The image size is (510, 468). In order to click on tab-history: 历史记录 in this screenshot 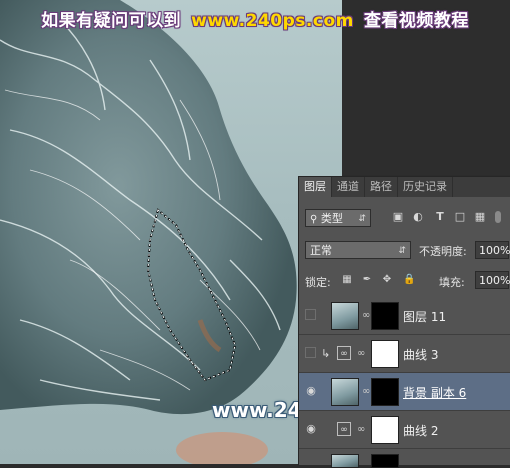, I will do `click(425, 187)`.